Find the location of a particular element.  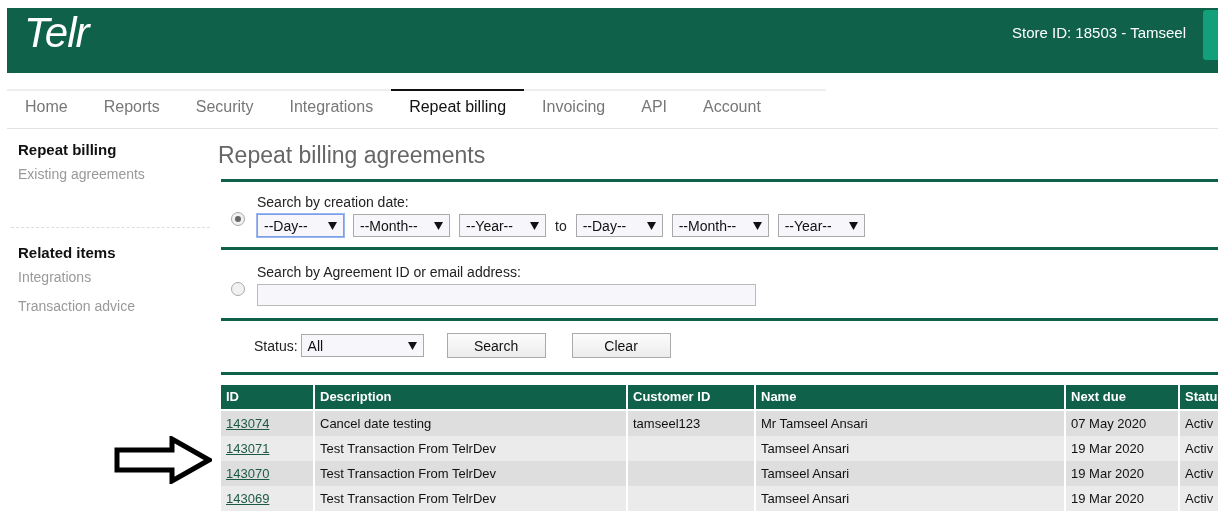

field-label: Search by creation date: is located at coordinates (333, 202).